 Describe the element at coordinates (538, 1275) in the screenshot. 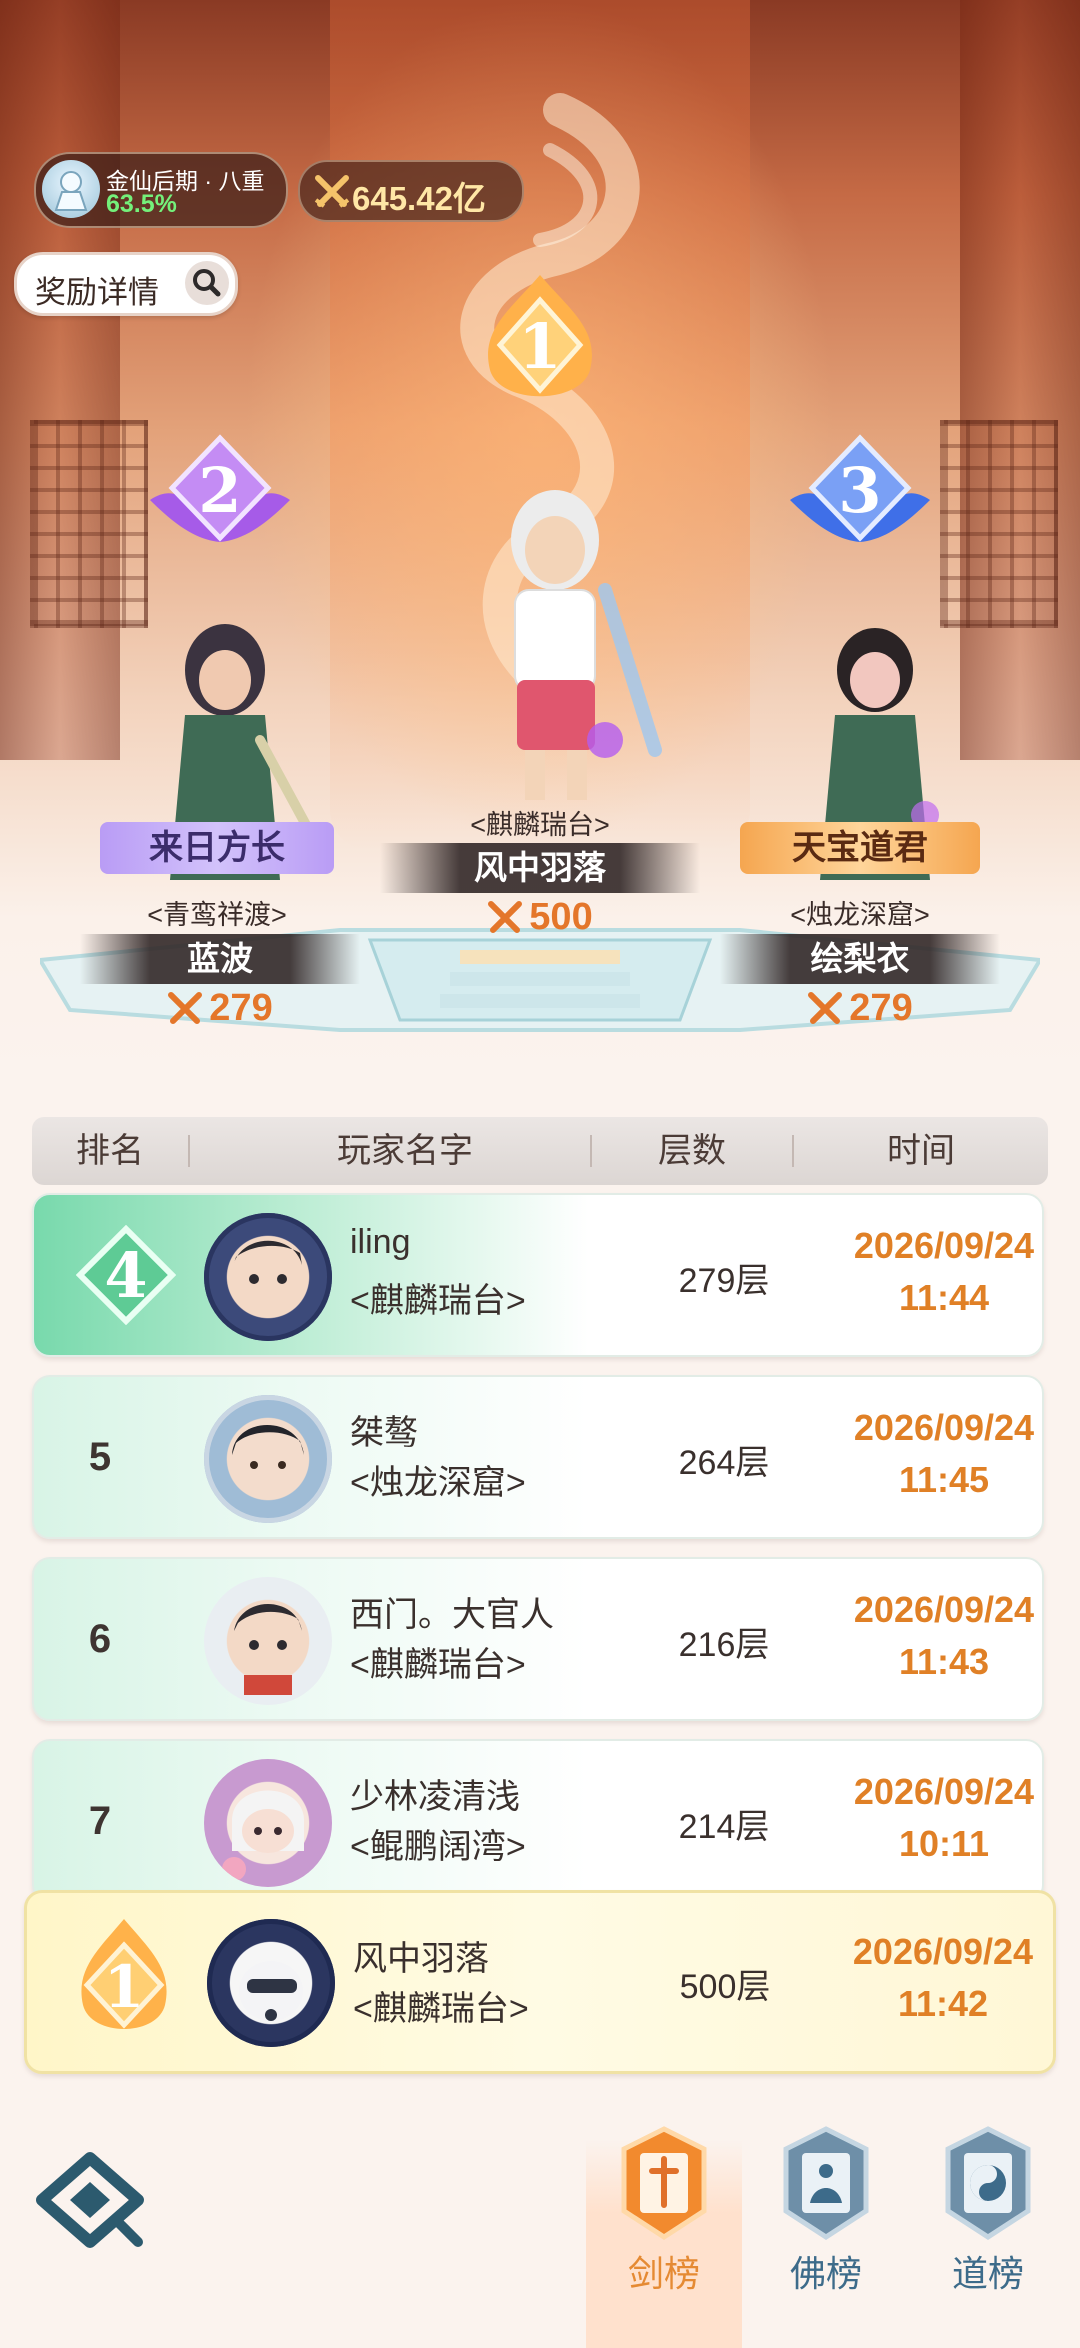

I see `table-row: 4 iling <麒麟瑞台> 279层 2026/09/24 11:44` at that location.